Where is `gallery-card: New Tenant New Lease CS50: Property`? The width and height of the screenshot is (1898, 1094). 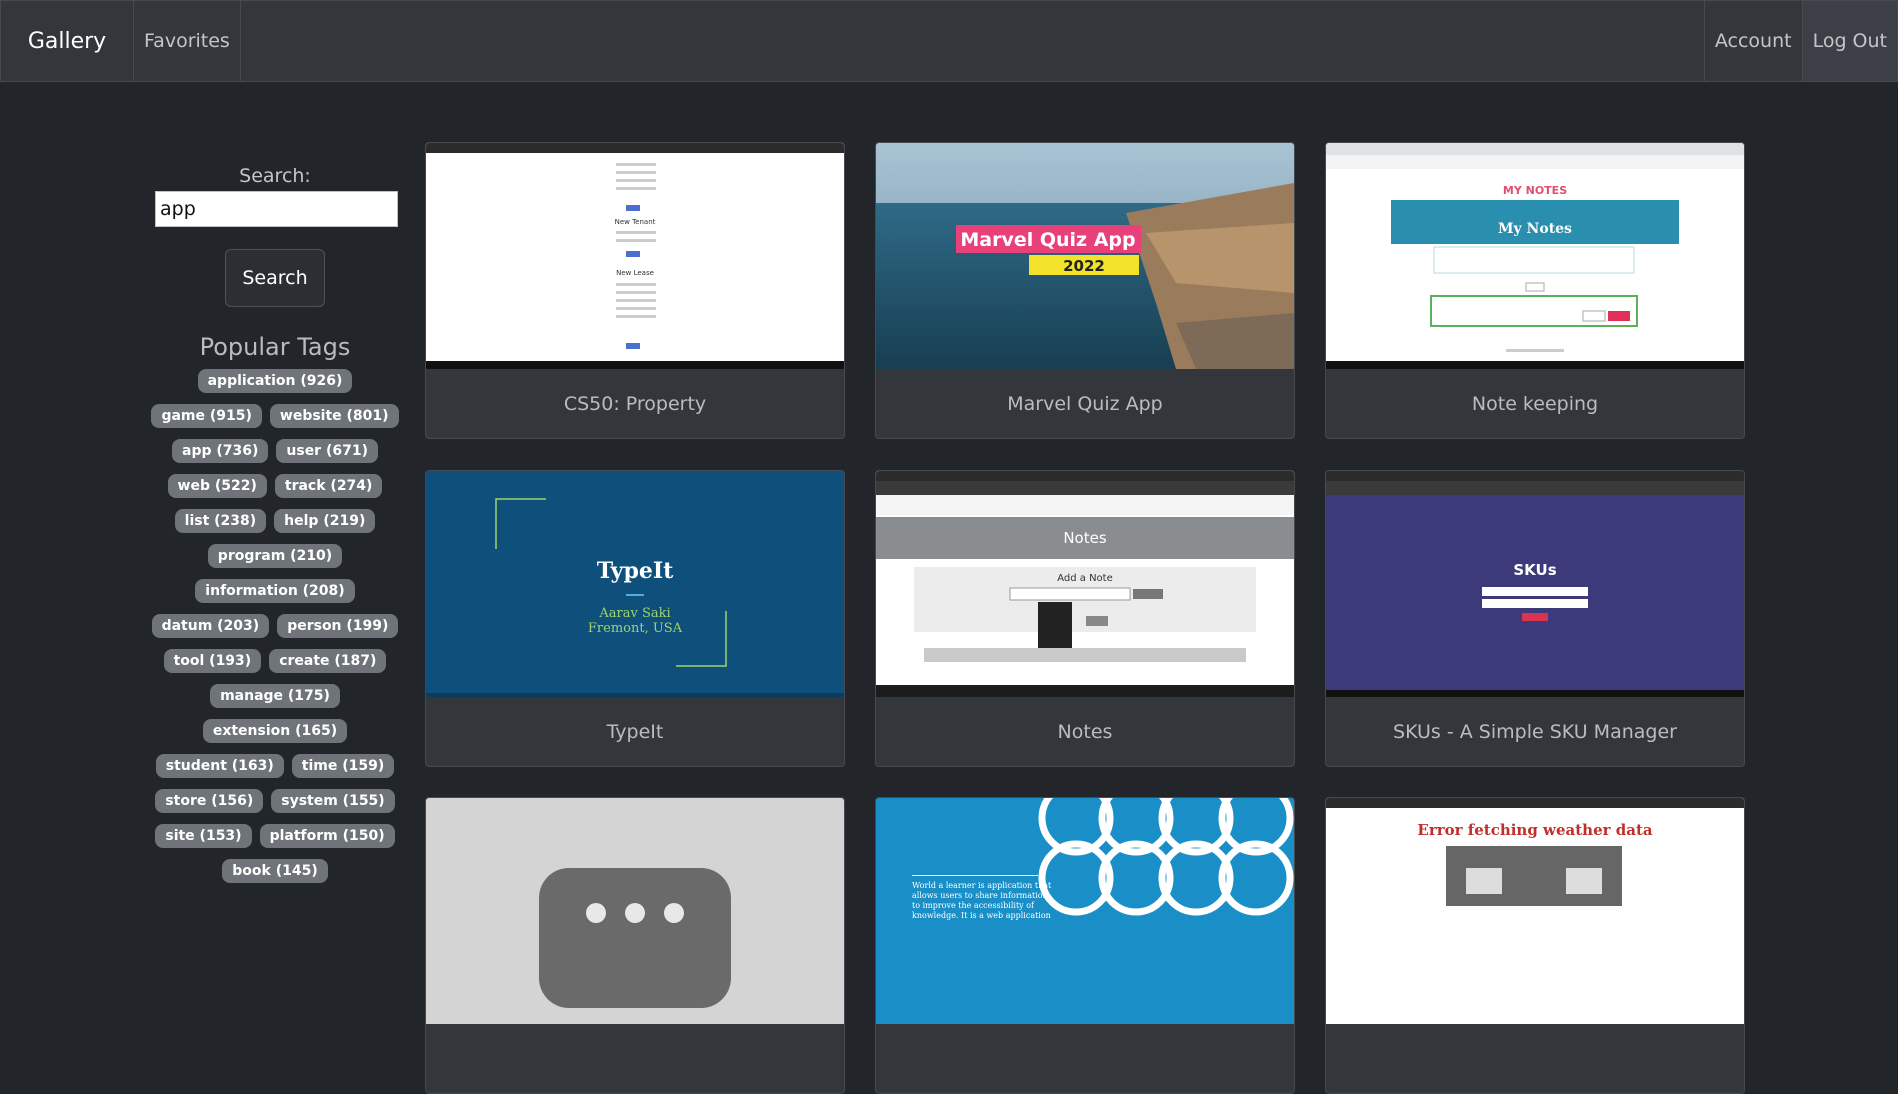 gallery-card: New Tenant New Lease CS50: Property is located at coordinates (635, 290).